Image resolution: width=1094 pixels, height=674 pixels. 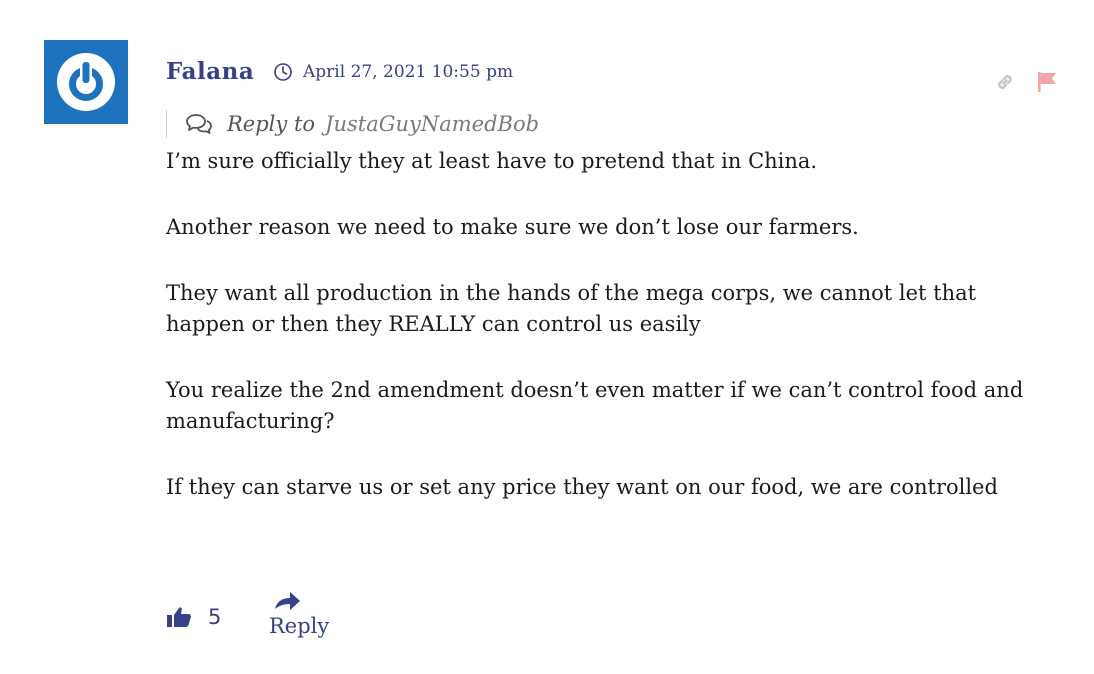 I want to click on previous-comment-reply-icon-fragment, so click(x=277, y=1).